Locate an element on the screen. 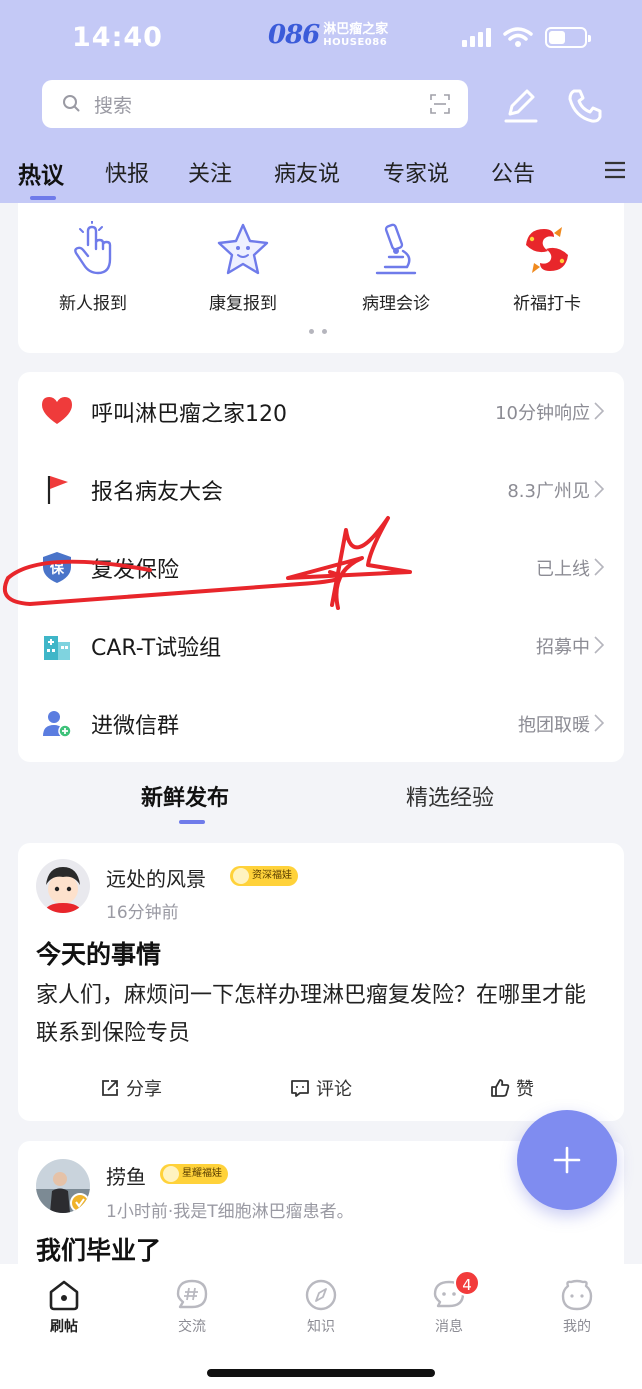 Image resolution: width=642 pixels, height=1389 pixels. search-row: 搜索 is located at coordinates (321, 104).